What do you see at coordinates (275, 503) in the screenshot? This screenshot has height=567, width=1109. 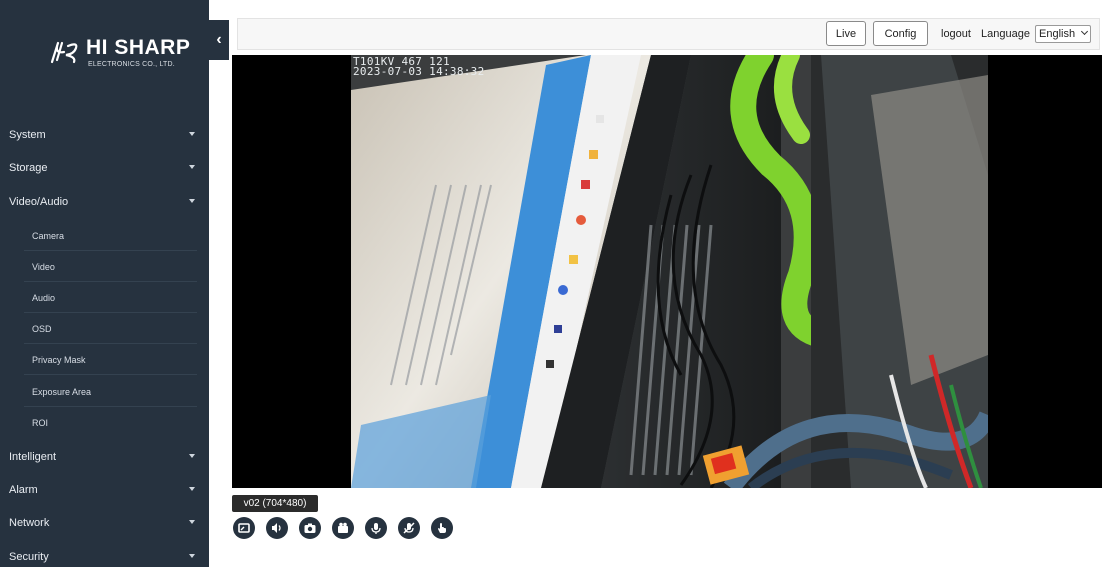 I see `stream-resolution-badge: v02 (704*480)` at bounding box center [275, 503].